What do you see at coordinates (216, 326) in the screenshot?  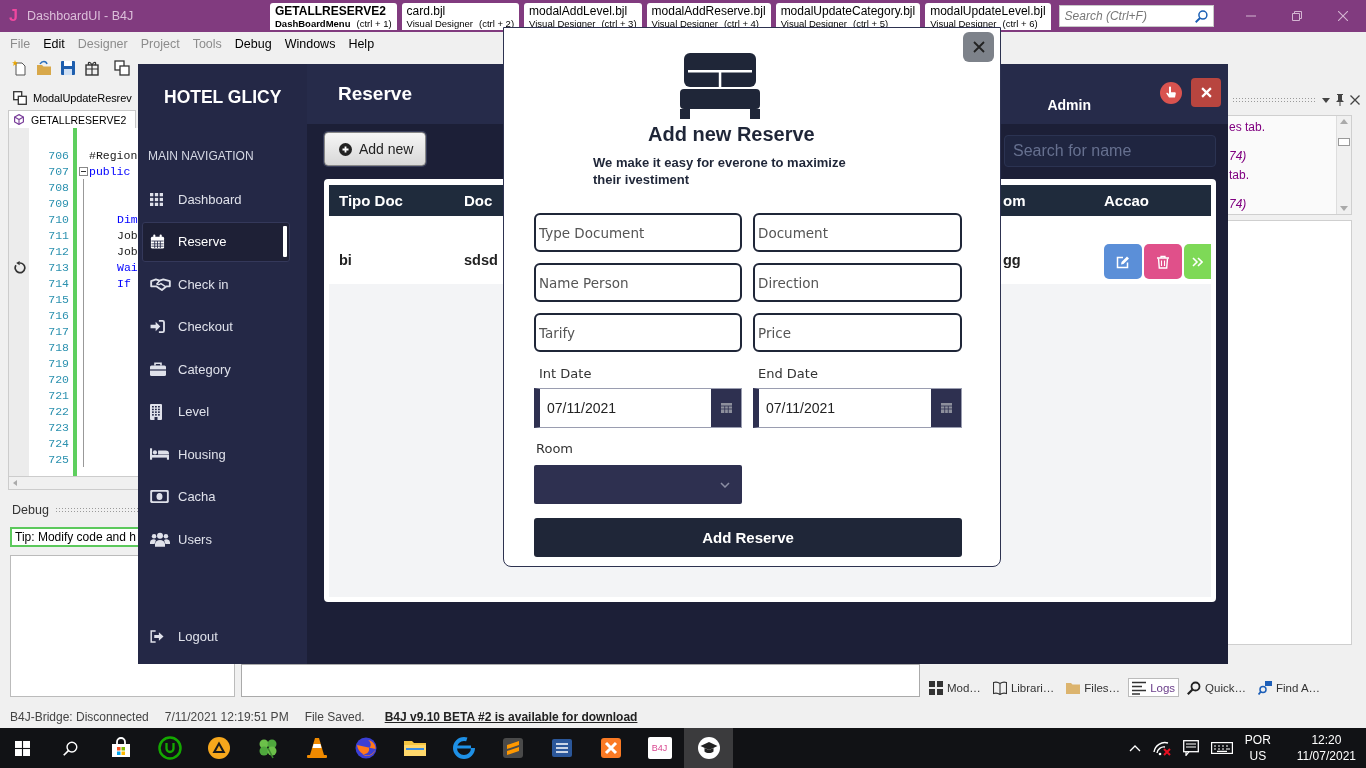 I see `nav-item: Checkout` at bounding box center [216, 326].